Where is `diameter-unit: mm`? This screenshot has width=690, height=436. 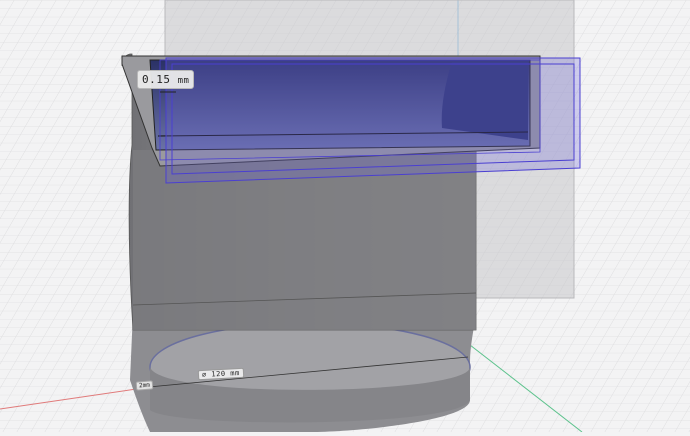
diameter-unit: mm is located at coordinates (235, 373).